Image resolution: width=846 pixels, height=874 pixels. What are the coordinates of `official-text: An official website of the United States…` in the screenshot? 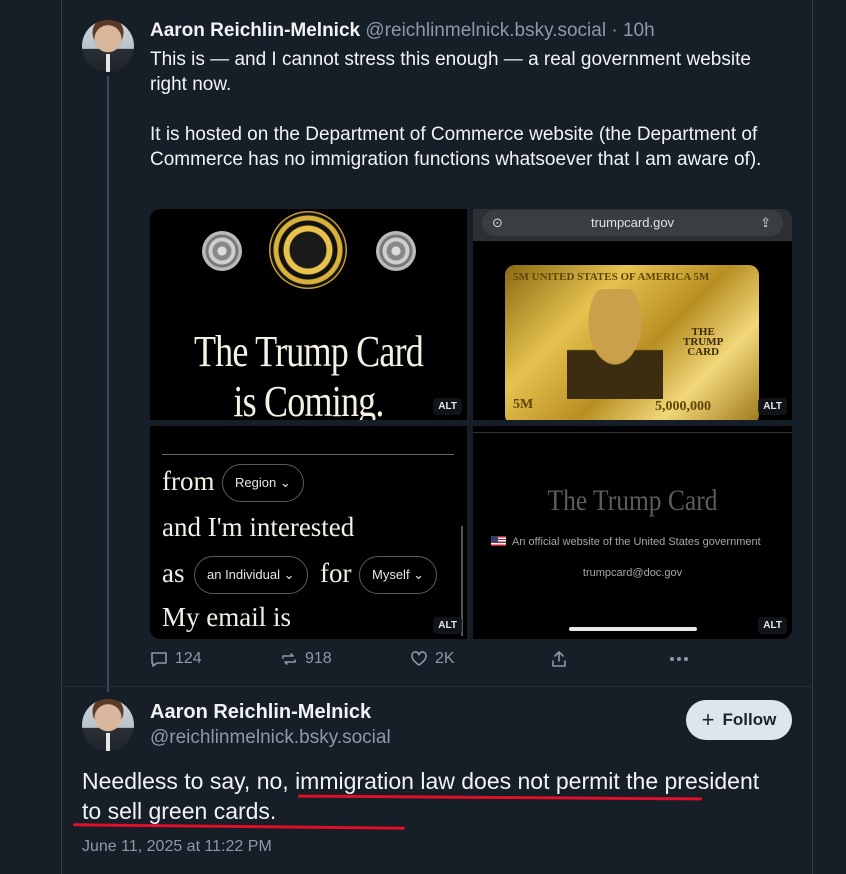 It's located at (636, 542).